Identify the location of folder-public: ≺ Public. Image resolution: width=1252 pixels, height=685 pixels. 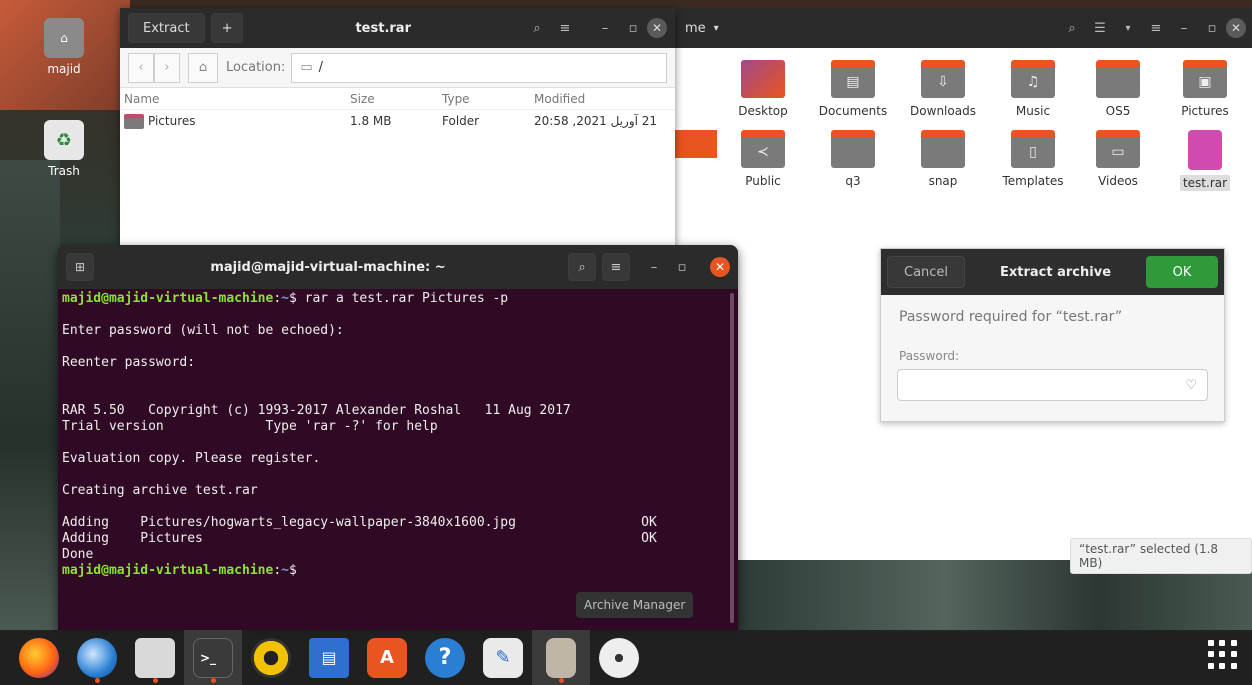
(763, 159).